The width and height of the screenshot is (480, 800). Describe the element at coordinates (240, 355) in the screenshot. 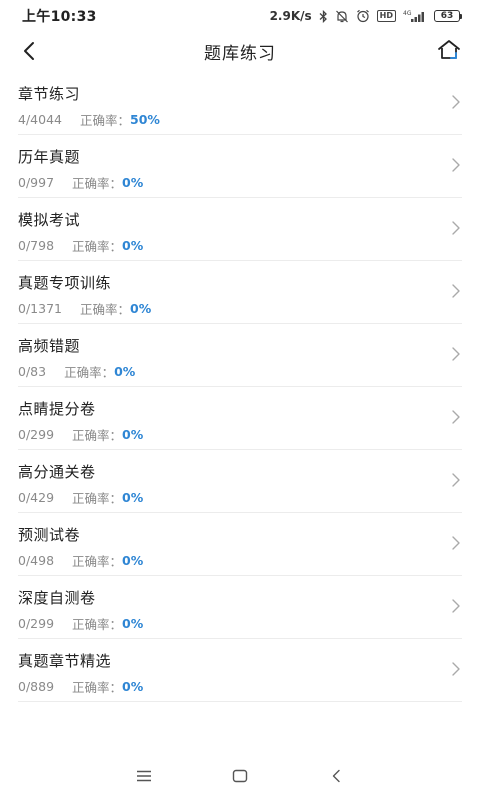

I see `list-item: 高频错题 0/83 正确率： 0%` at that location.